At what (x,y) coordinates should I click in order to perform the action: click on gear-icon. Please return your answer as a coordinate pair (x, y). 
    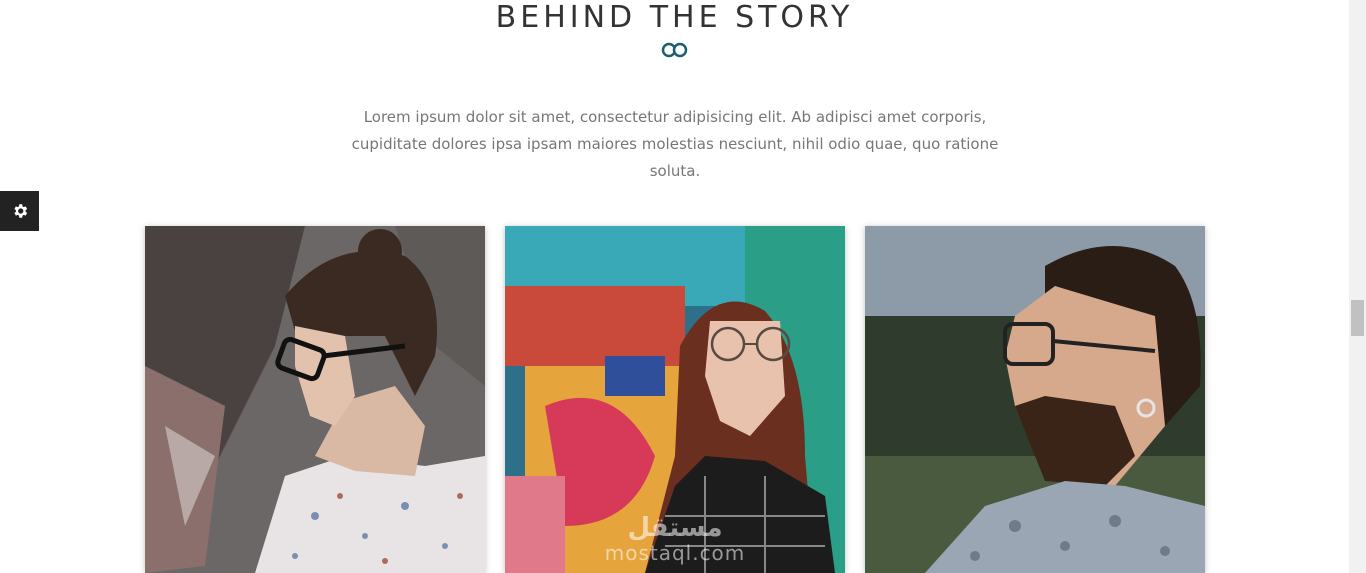
    Looking at the image, I should click on (20, 211).